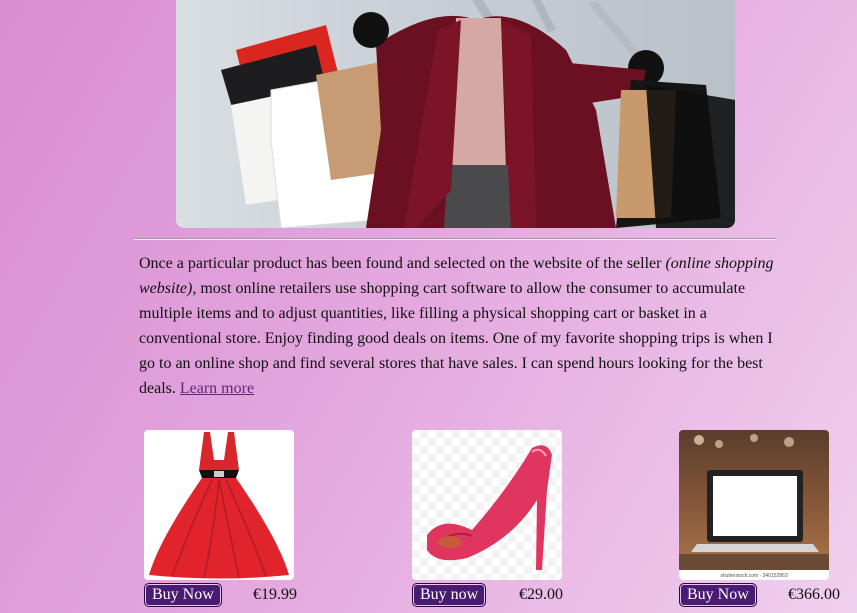 The width and height of the screenshot is (857, 613). What do you see at coordinates (489, 507) in the screenshot?
I see `pink-heels-icon` at bounding box center [489, 507].